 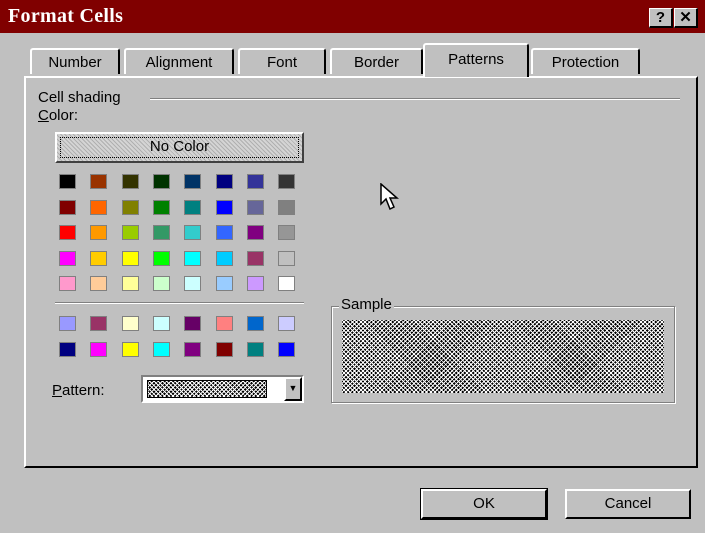 I want to click on pattern-label: Pattern:, so click(x=78, y=390).